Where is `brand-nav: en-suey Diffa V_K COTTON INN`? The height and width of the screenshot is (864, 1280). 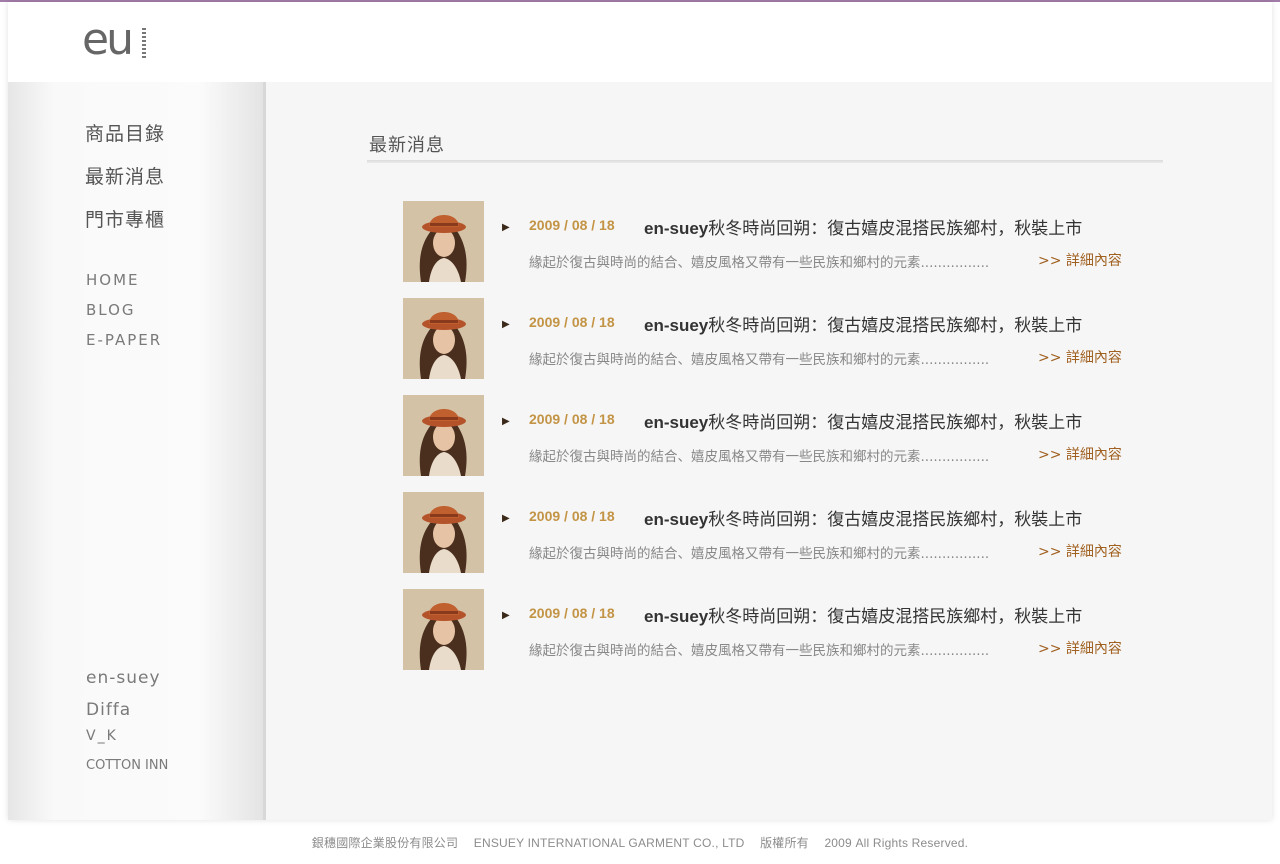
brand-nav: en-suey Diffa V_K COTTON INN is located at coordinates (127, 721).